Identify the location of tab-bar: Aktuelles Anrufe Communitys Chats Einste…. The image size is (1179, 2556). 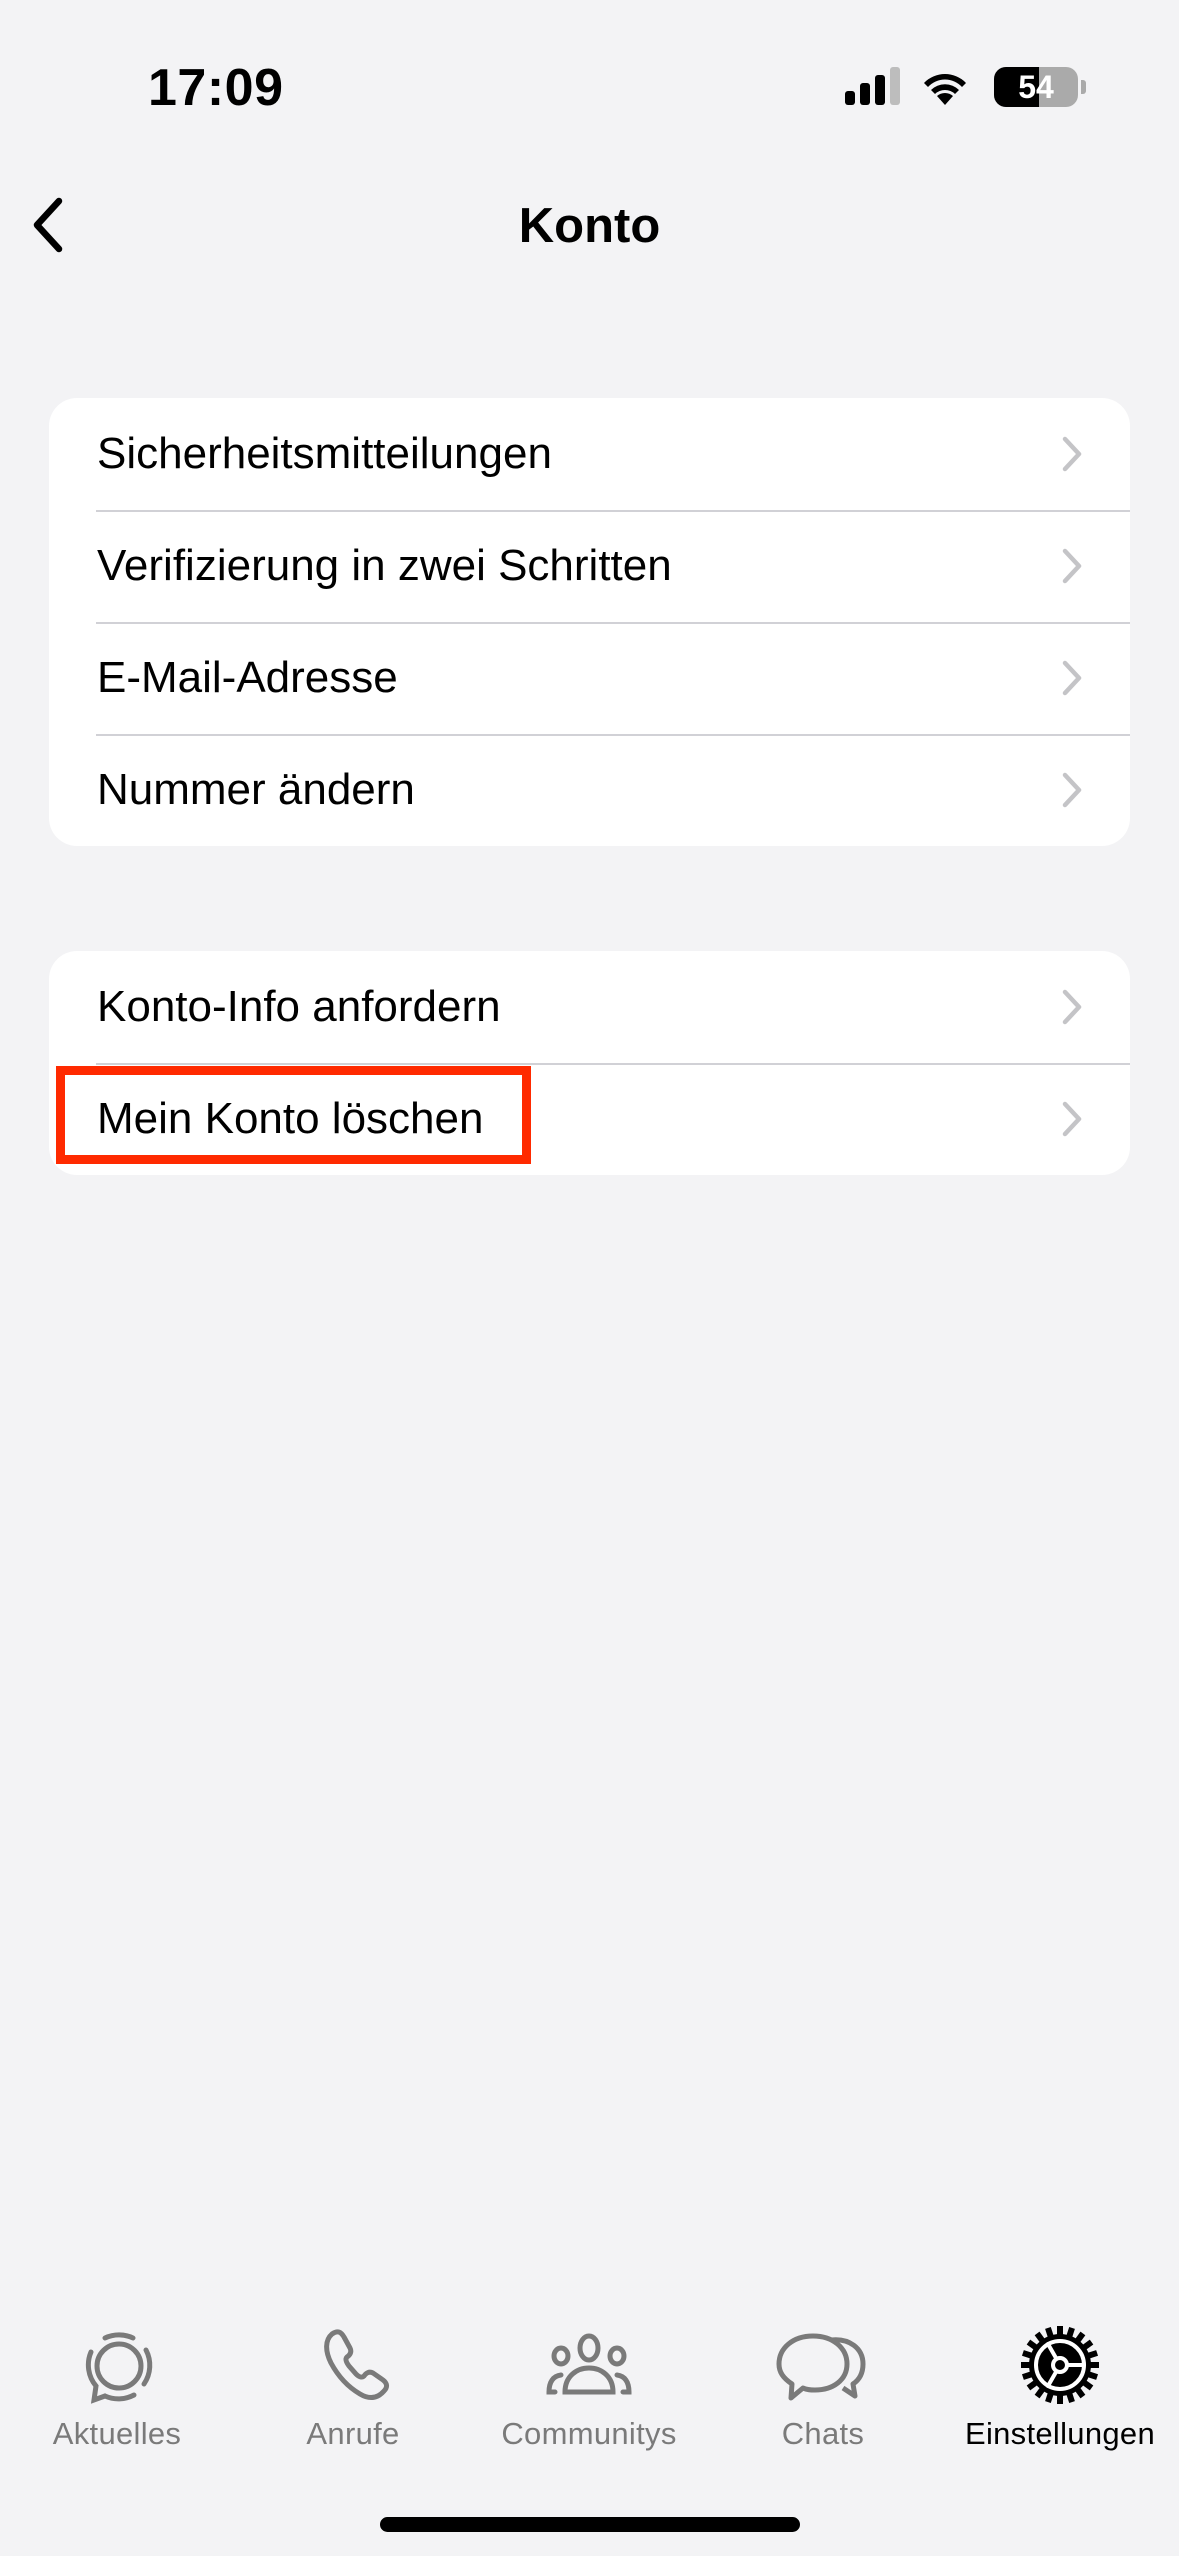
(589, 2385).